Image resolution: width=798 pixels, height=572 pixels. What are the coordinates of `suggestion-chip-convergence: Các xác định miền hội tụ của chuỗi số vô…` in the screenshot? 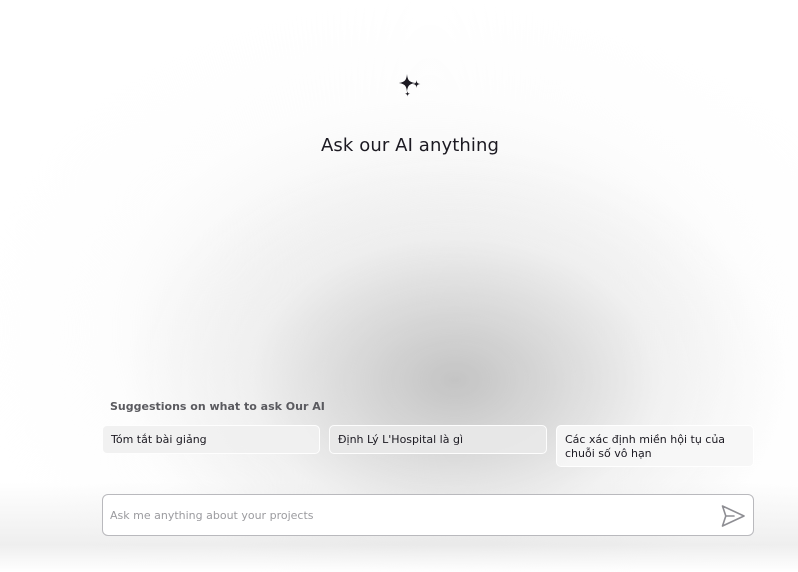 It's located at (655, 446).